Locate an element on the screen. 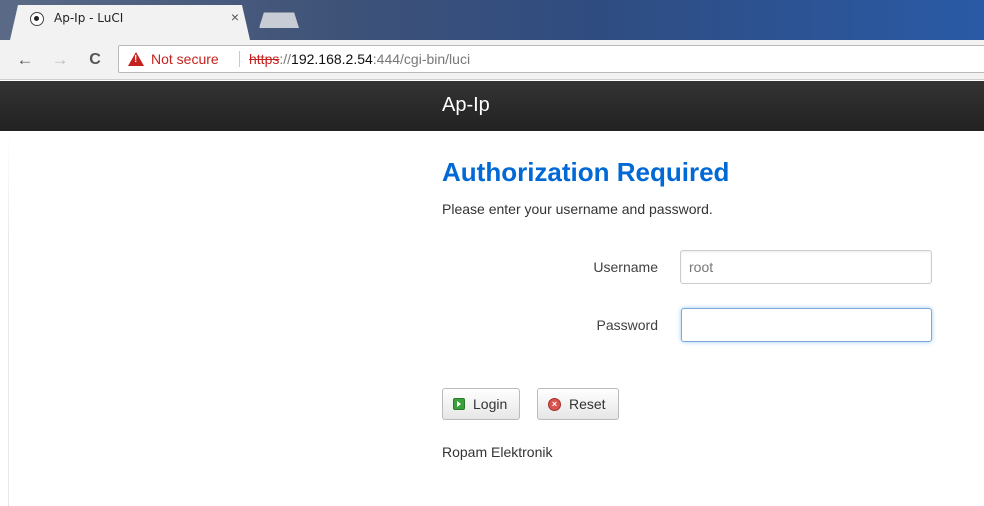 This screenshot has height=506, width=984. new-tab-button is located at coordinates (279, 20).